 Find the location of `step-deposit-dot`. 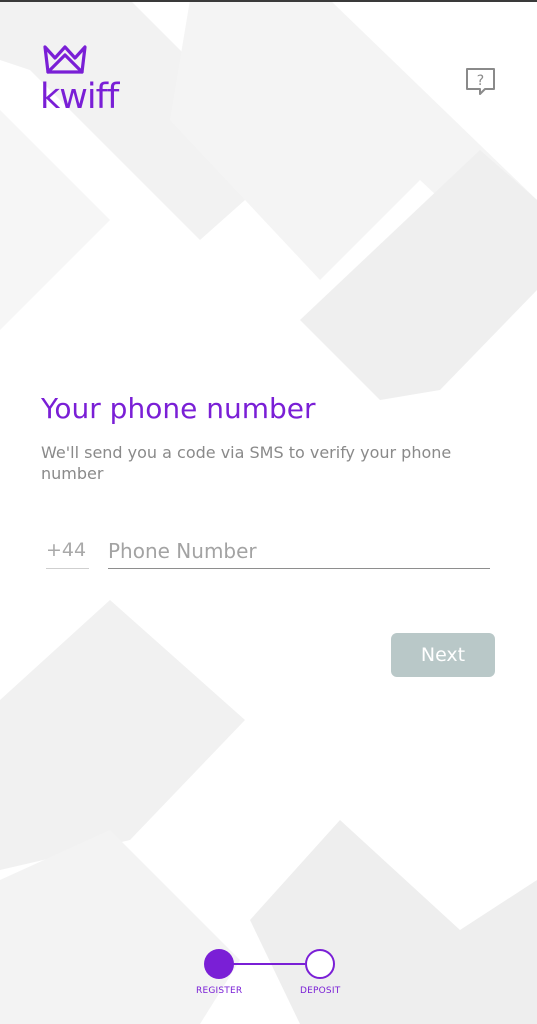

step-deposit-dot is located at coordinates (320, 964).